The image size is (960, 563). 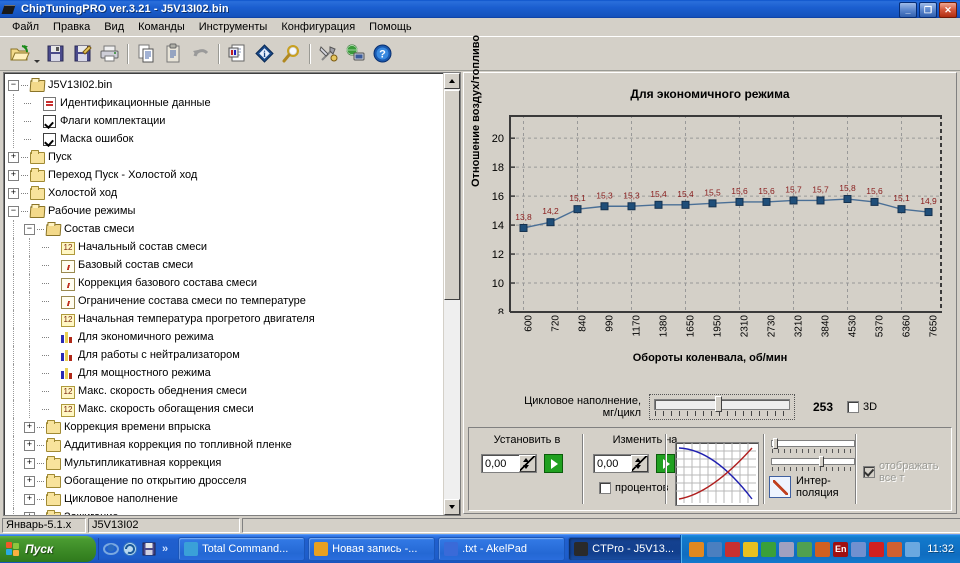 What do you see at coordinates (82, 54) in the screenshot?
I see `save-as-icon` at bounding box center [82, 54].